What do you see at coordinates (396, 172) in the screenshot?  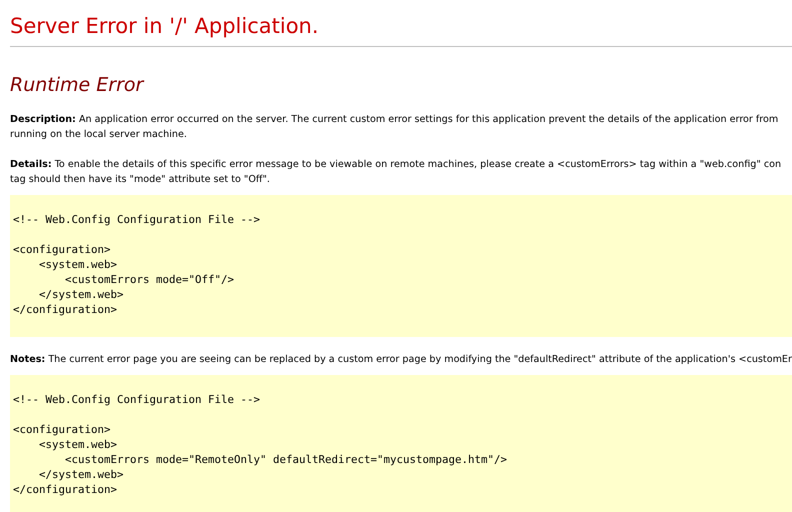 I see `error-paragraph: Details: To enable the details of this specific error message to be viewable on remote machines, please create a <customErrors> tag within a "web.config" con tag should then have its "mode" attribute set to "Off".` at bounding box center [396, 172].